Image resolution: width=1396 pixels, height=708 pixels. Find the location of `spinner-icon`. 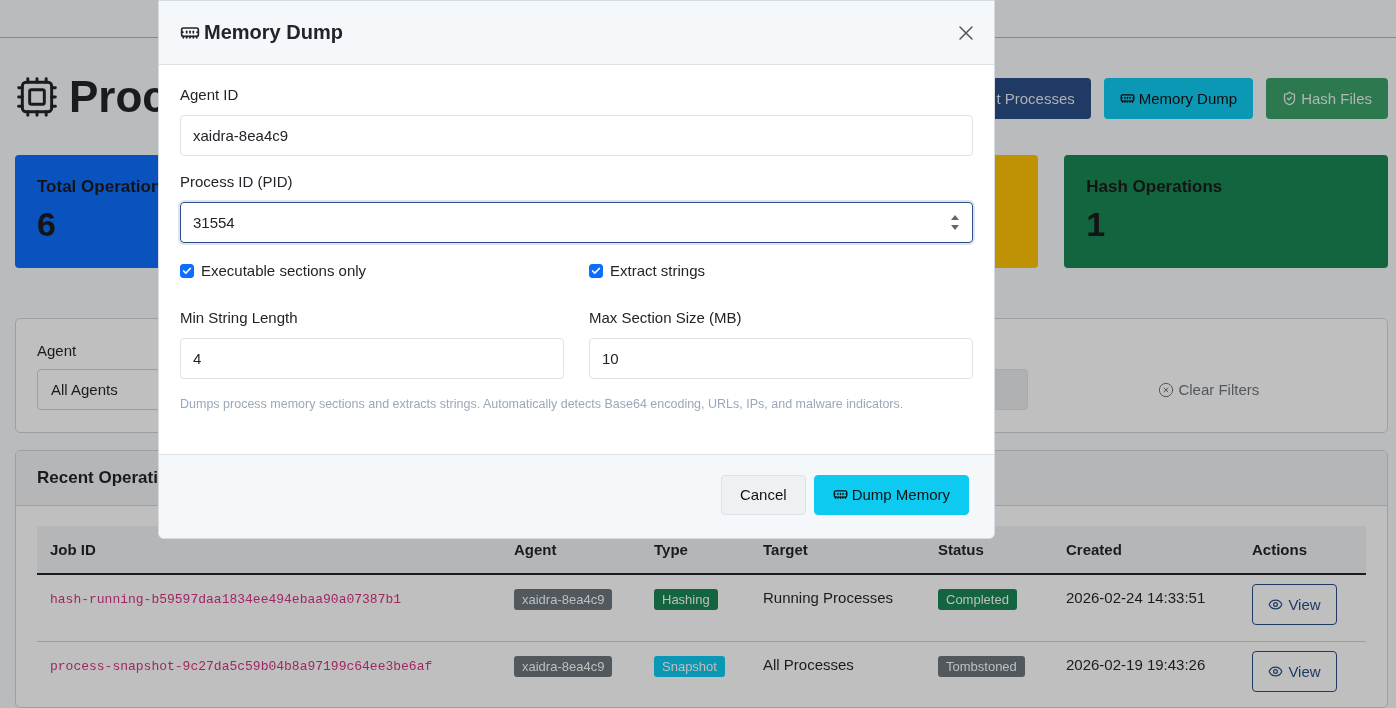

spinner-icon is located at coordinates (955, 222).